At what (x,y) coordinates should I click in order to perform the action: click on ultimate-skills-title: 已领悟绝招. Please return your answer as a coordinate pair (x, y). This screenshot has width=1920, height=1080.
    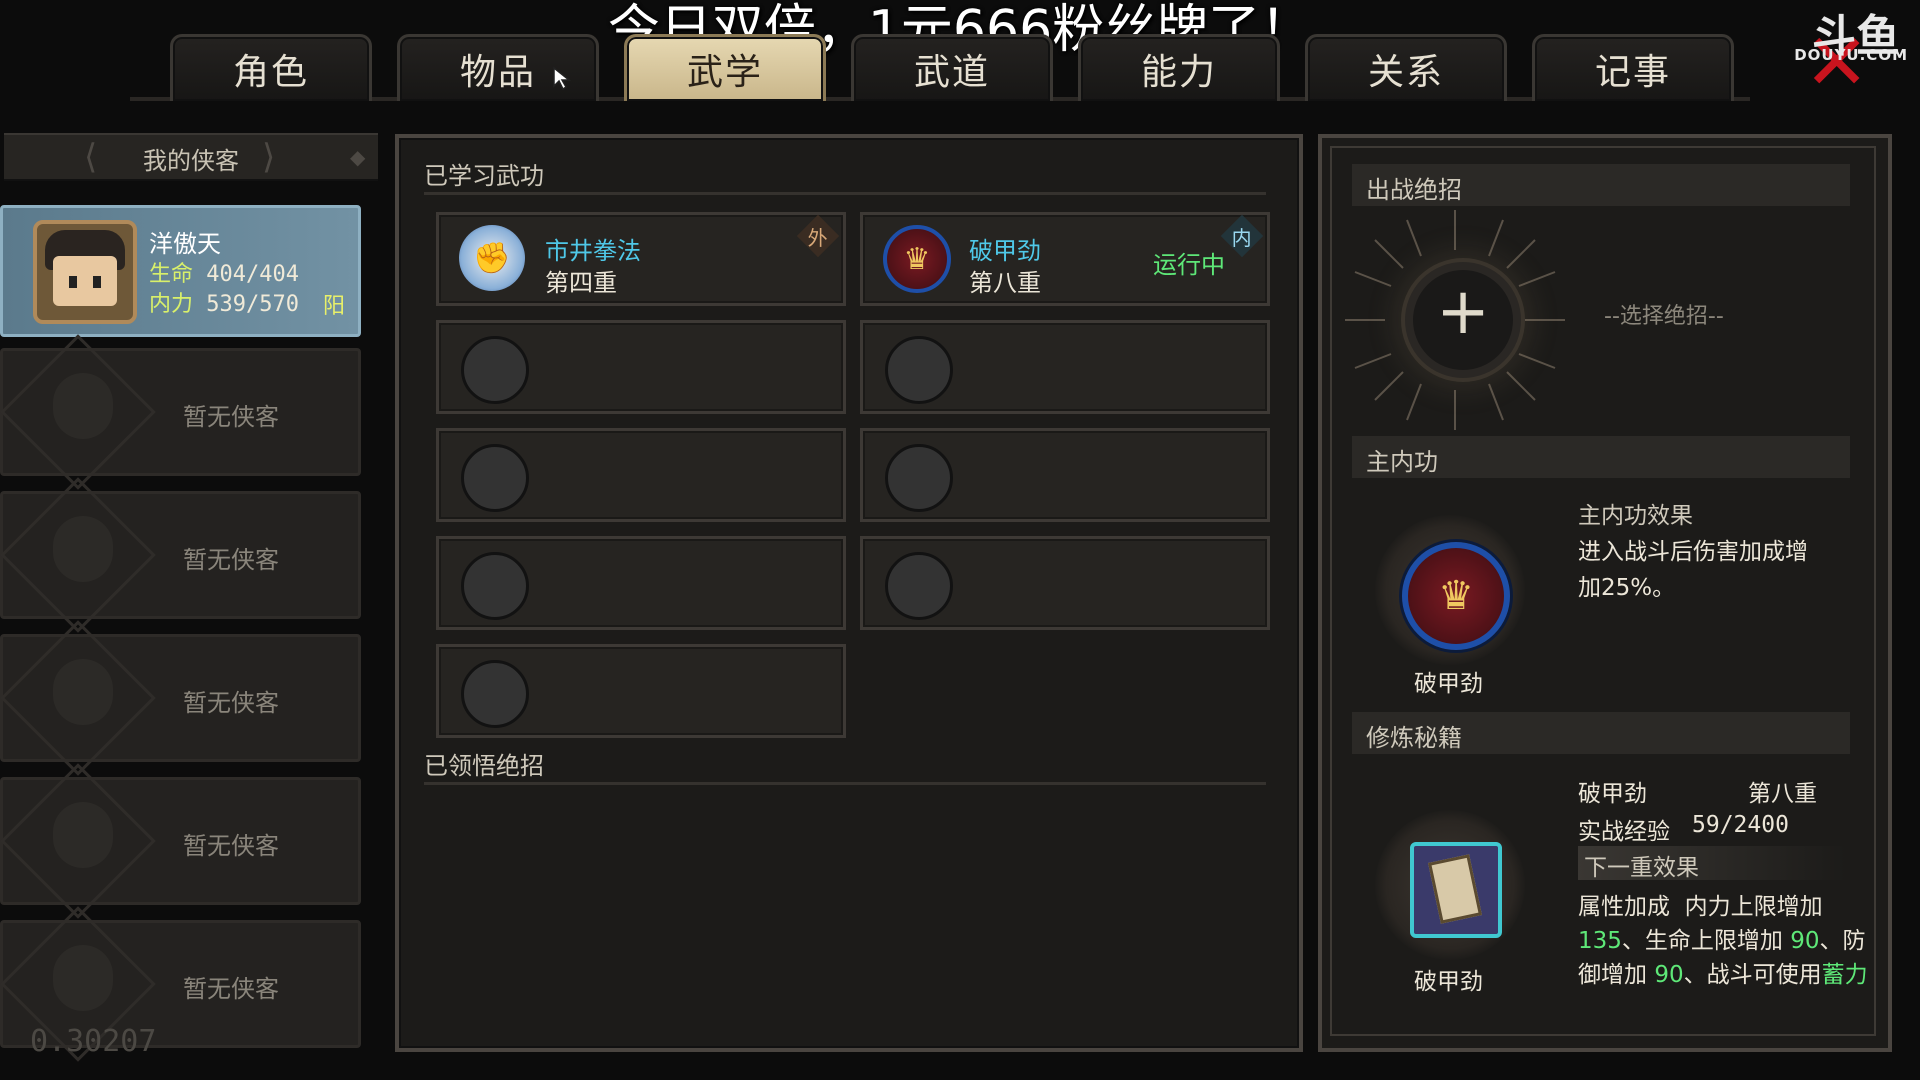
    Looking at the image, I should click on (484, 766).